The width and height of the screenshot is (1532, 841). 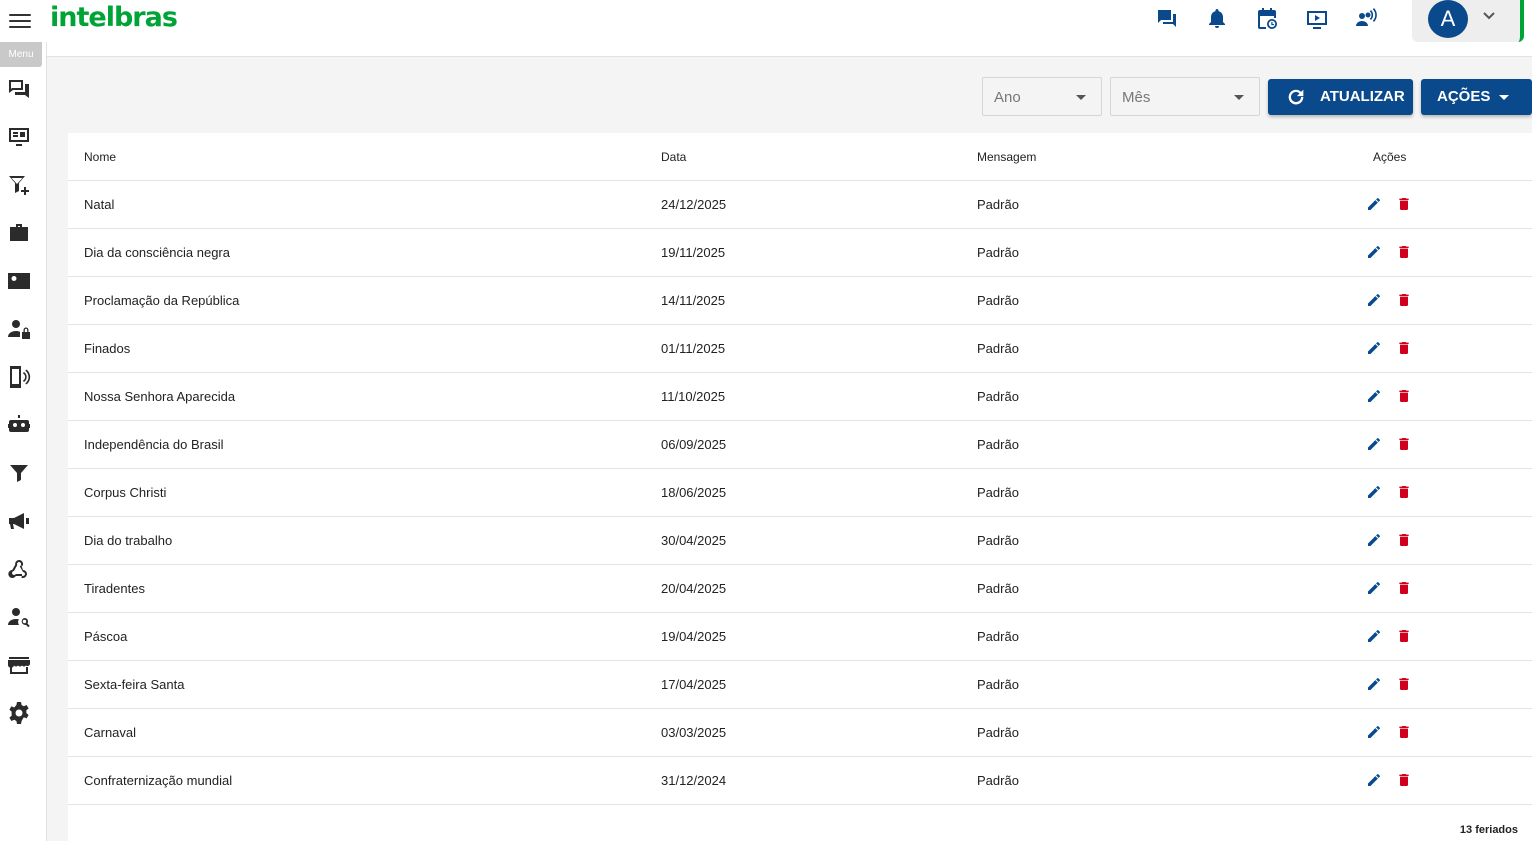 What do you see at coordinates (19, 569) in the screenshot?
I see `webhook-icon` at bounding box center [19, 569].